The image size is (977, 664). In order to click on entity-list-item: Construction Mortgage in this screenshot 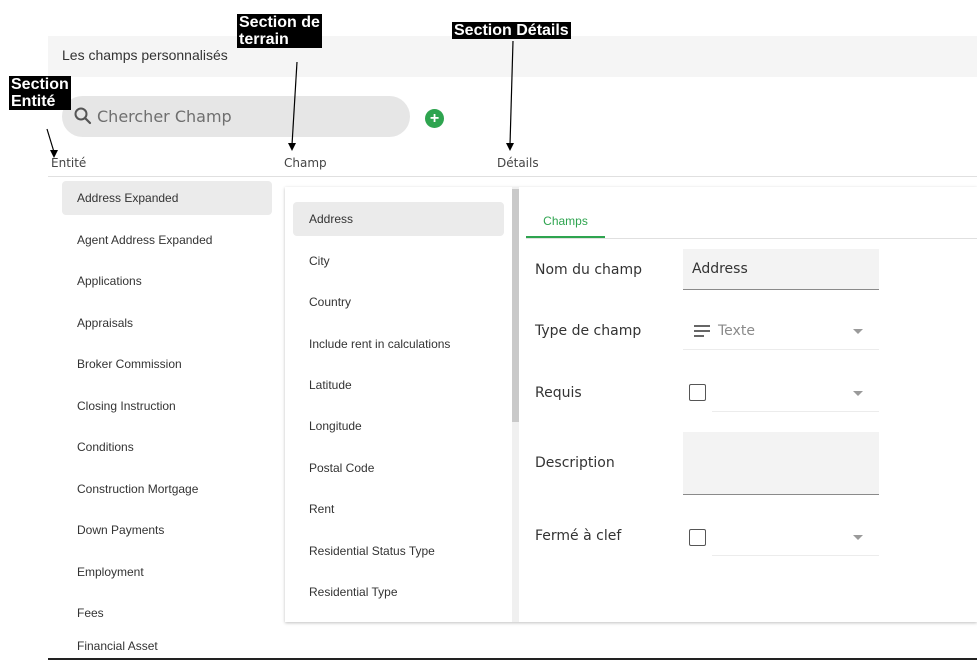, I will do `click(167, 489)`.